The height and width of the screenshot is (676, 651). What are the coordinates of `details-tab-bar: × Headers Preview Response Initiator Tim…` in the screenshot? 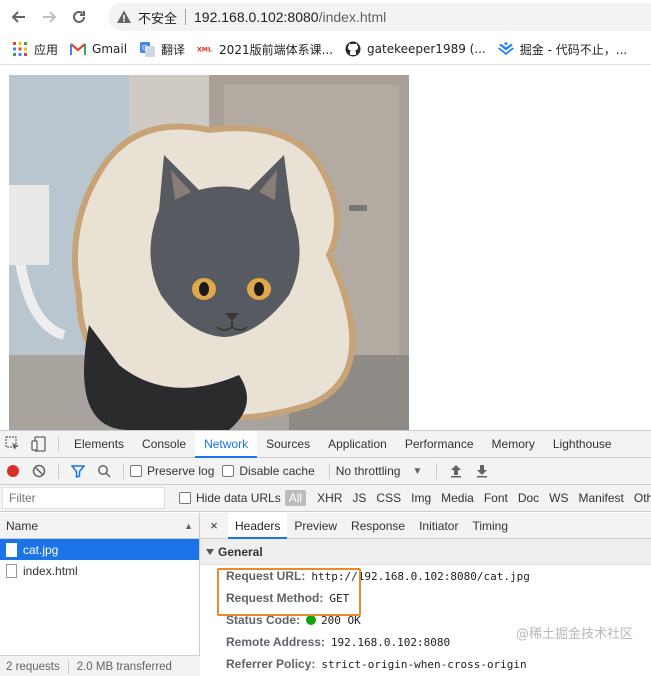 It's located at (425, 525).